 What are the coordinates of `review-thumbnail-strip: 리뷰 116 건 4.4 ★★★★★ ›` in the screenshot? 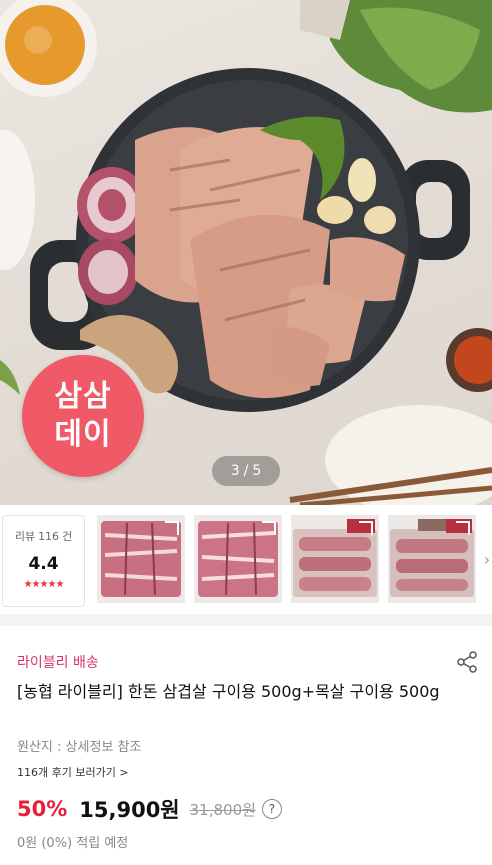 It's located at (246, 559).